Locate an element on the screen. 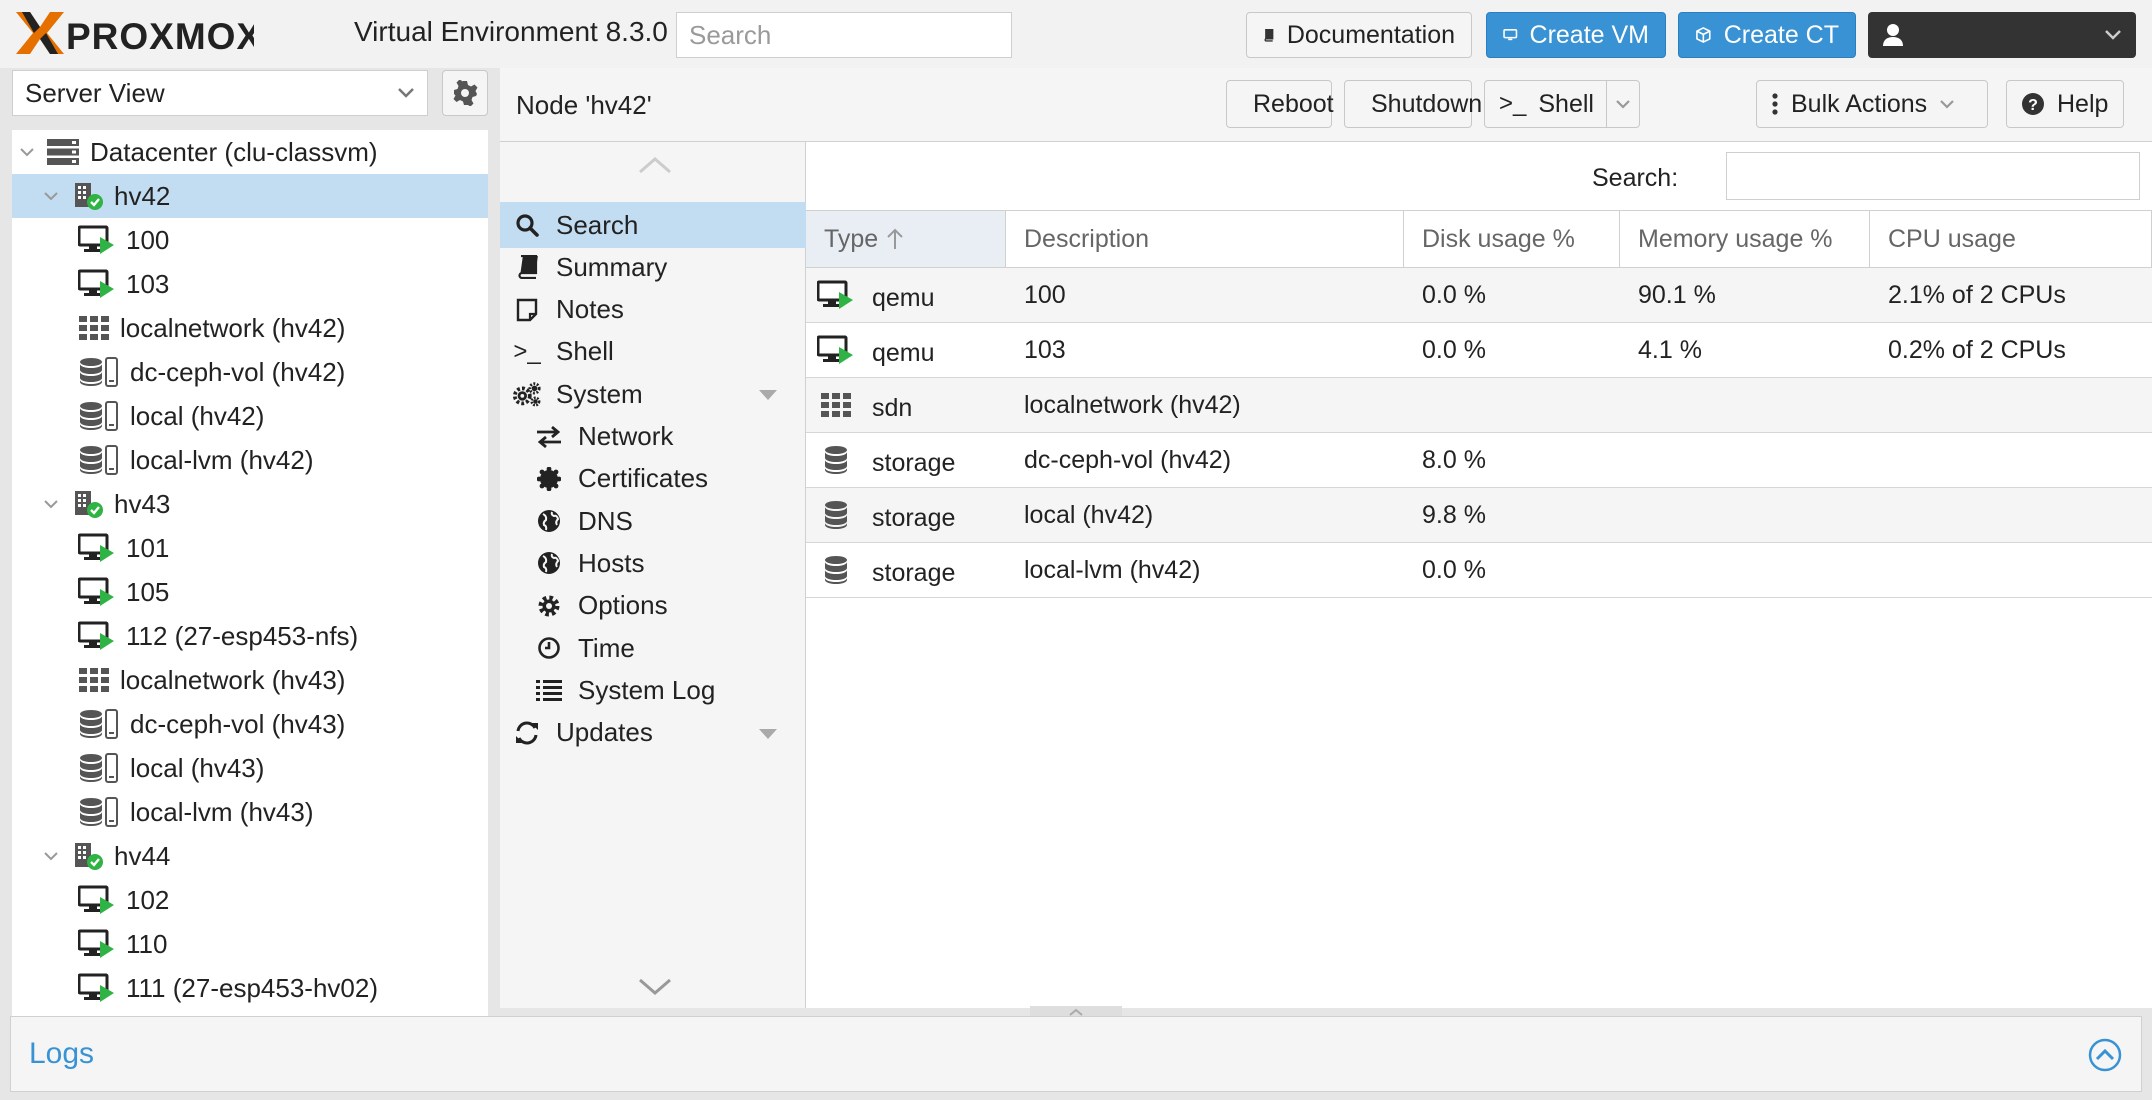  nav-item-label: Updates is located at coordinates (604, 732).